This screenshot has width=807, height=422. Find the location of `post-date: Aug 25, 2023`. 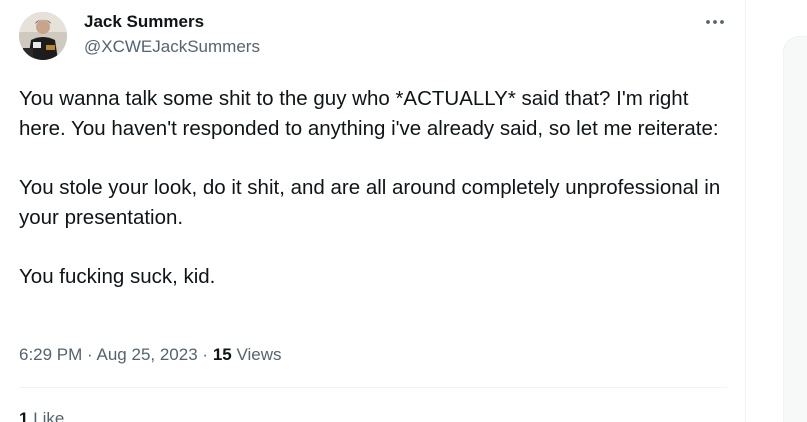

post-date: Aug 25, 2023 is located at coordinates (147, 354).